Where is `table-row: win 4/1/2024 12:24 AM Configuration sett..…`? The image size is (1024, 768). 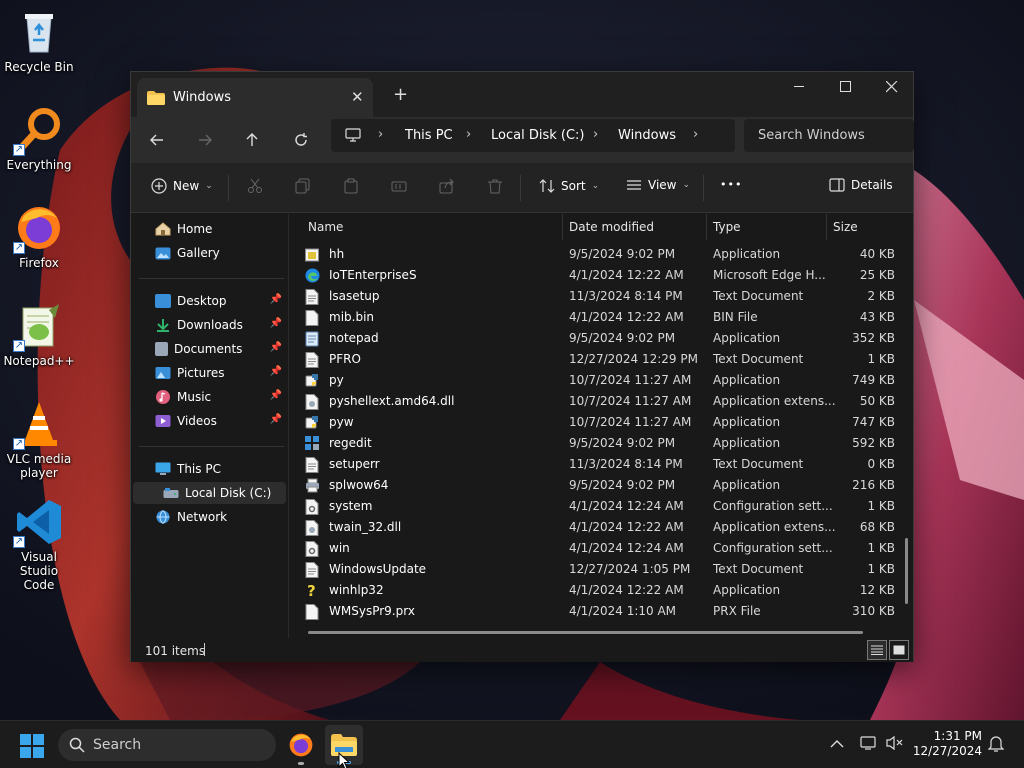
table-row: win 4/1/2024 12:24 AM Configuration sett..… is located at coordinates (600, 548).